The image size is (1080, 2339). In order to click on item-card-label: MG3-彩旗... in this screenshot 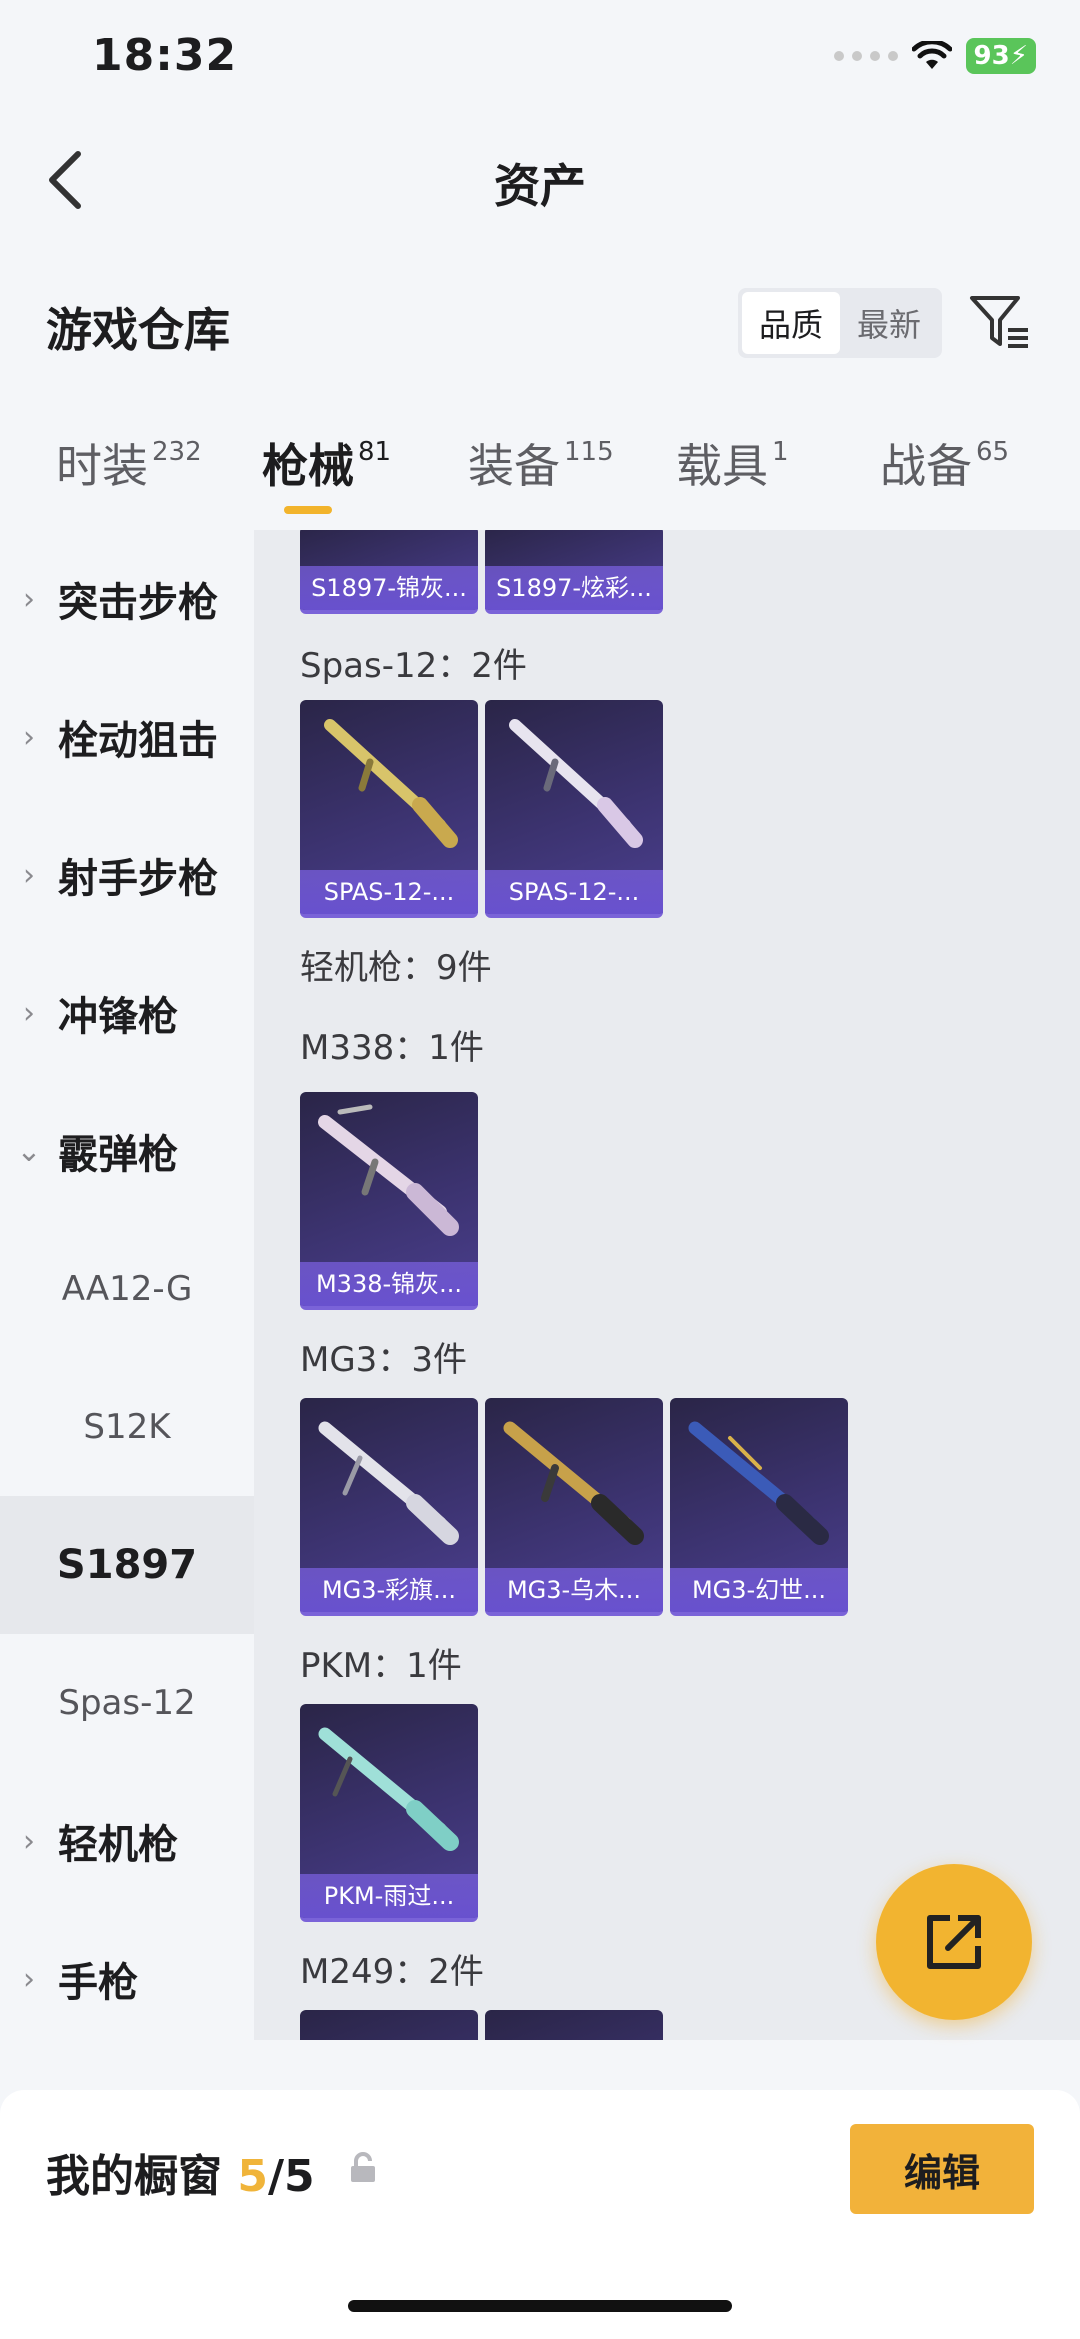, I will do `click(389, 1590)`.